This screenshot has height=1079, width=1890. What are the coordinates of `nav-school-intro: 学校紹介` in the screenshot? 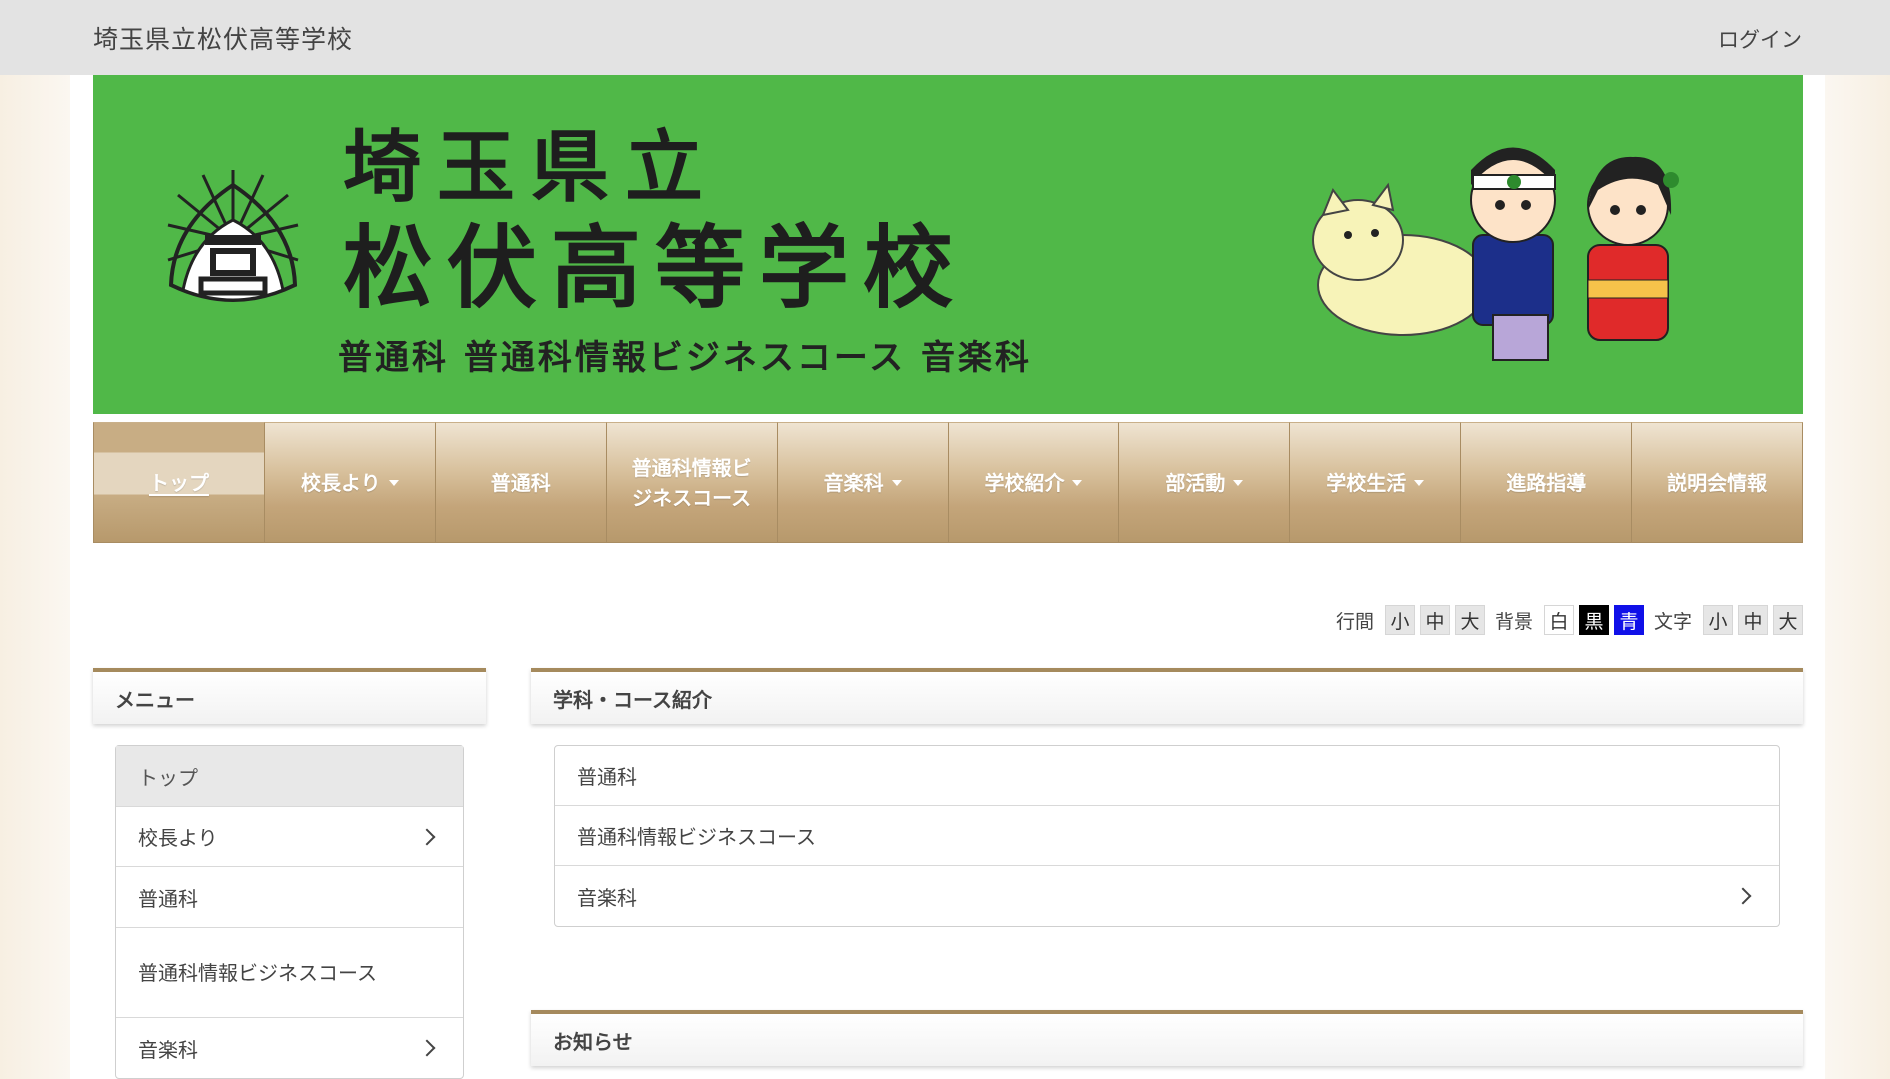 It's located at (1034, 482).